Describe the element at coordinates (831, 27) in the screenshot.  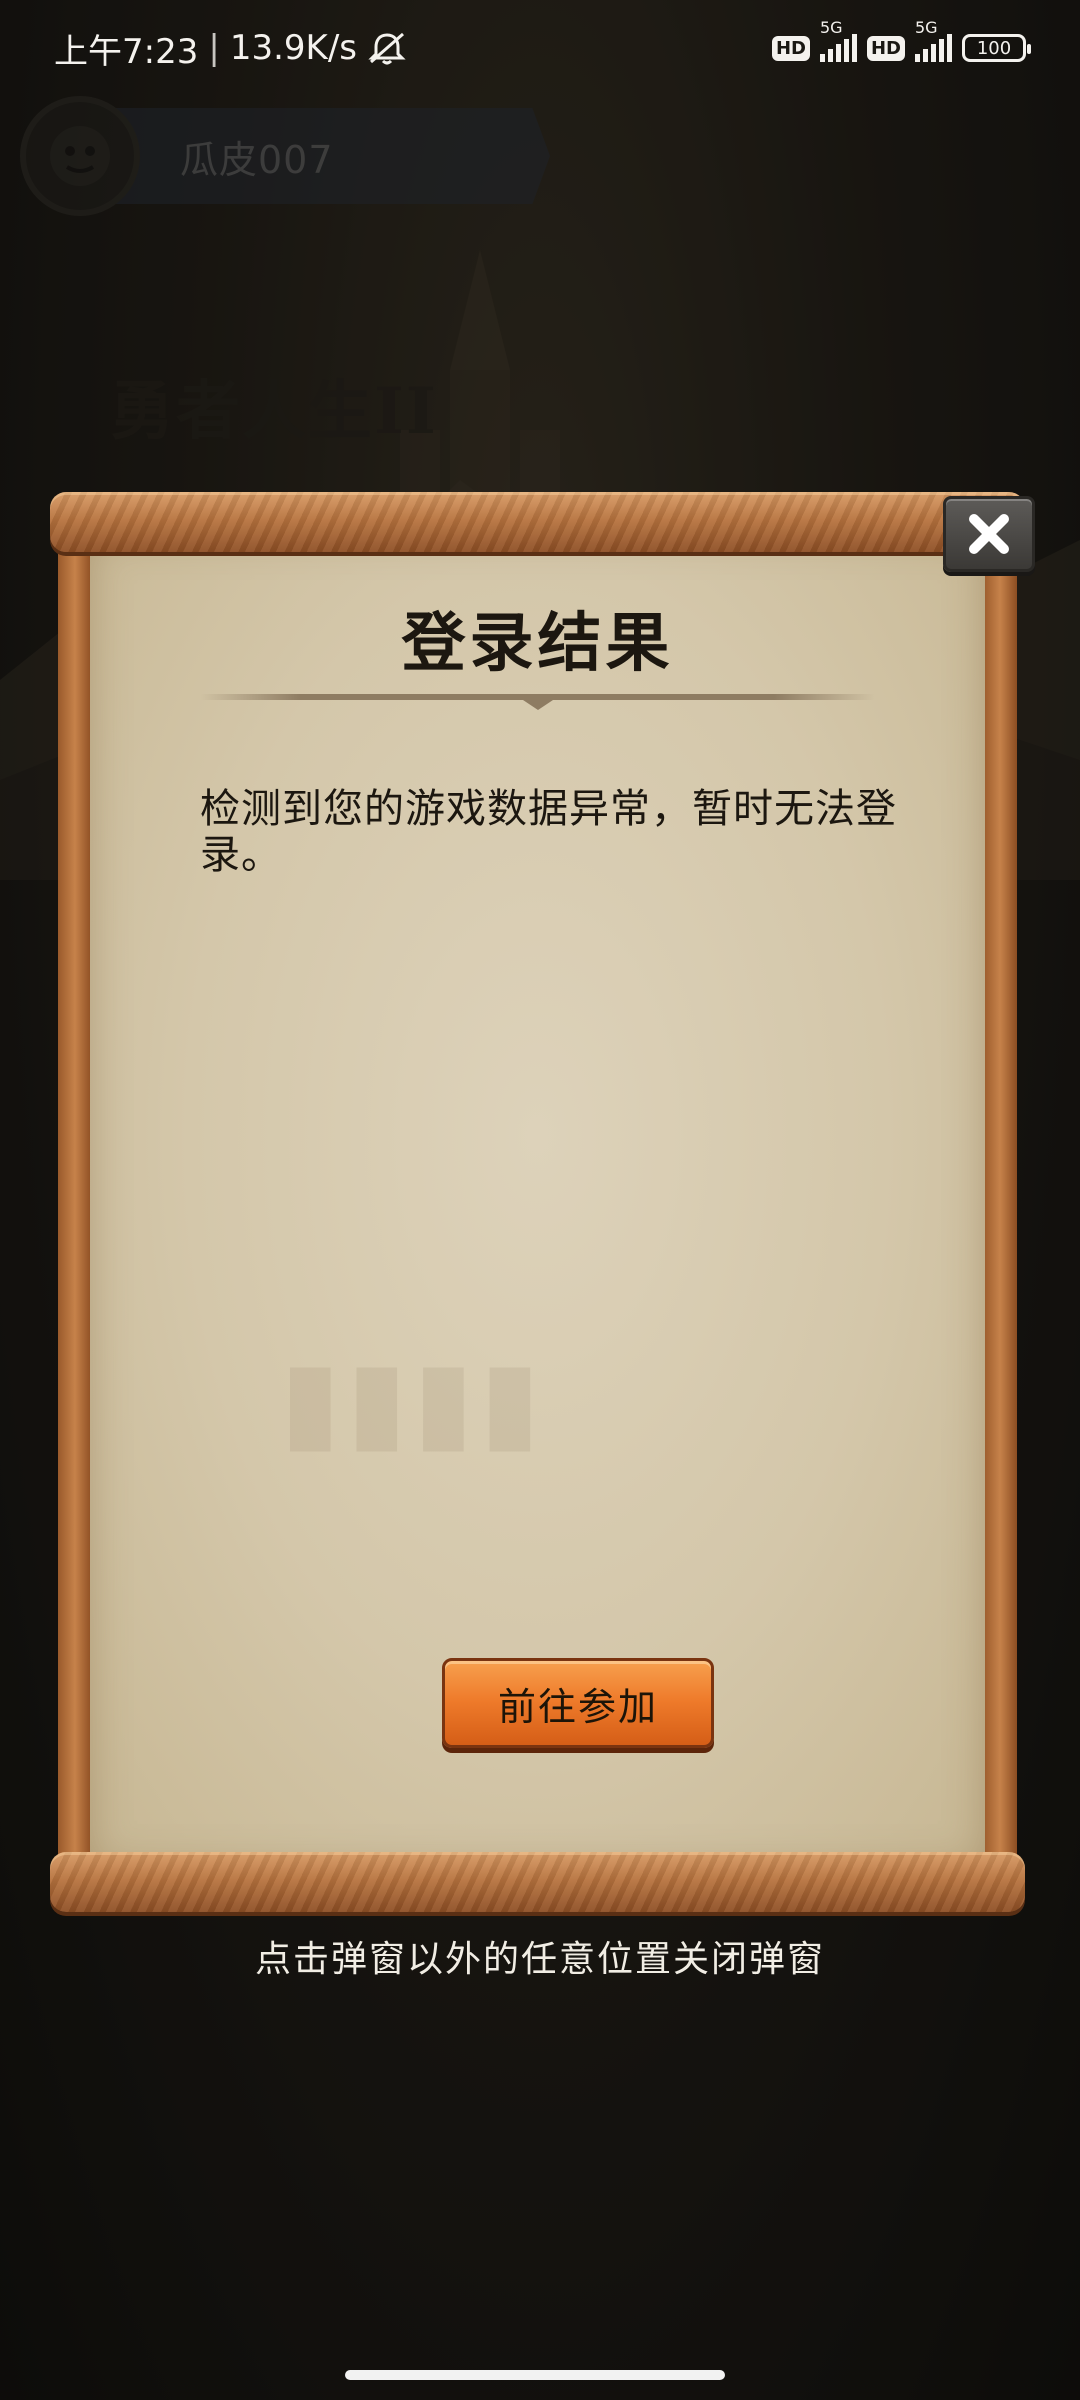
I see `network-type: 5G` at that location.